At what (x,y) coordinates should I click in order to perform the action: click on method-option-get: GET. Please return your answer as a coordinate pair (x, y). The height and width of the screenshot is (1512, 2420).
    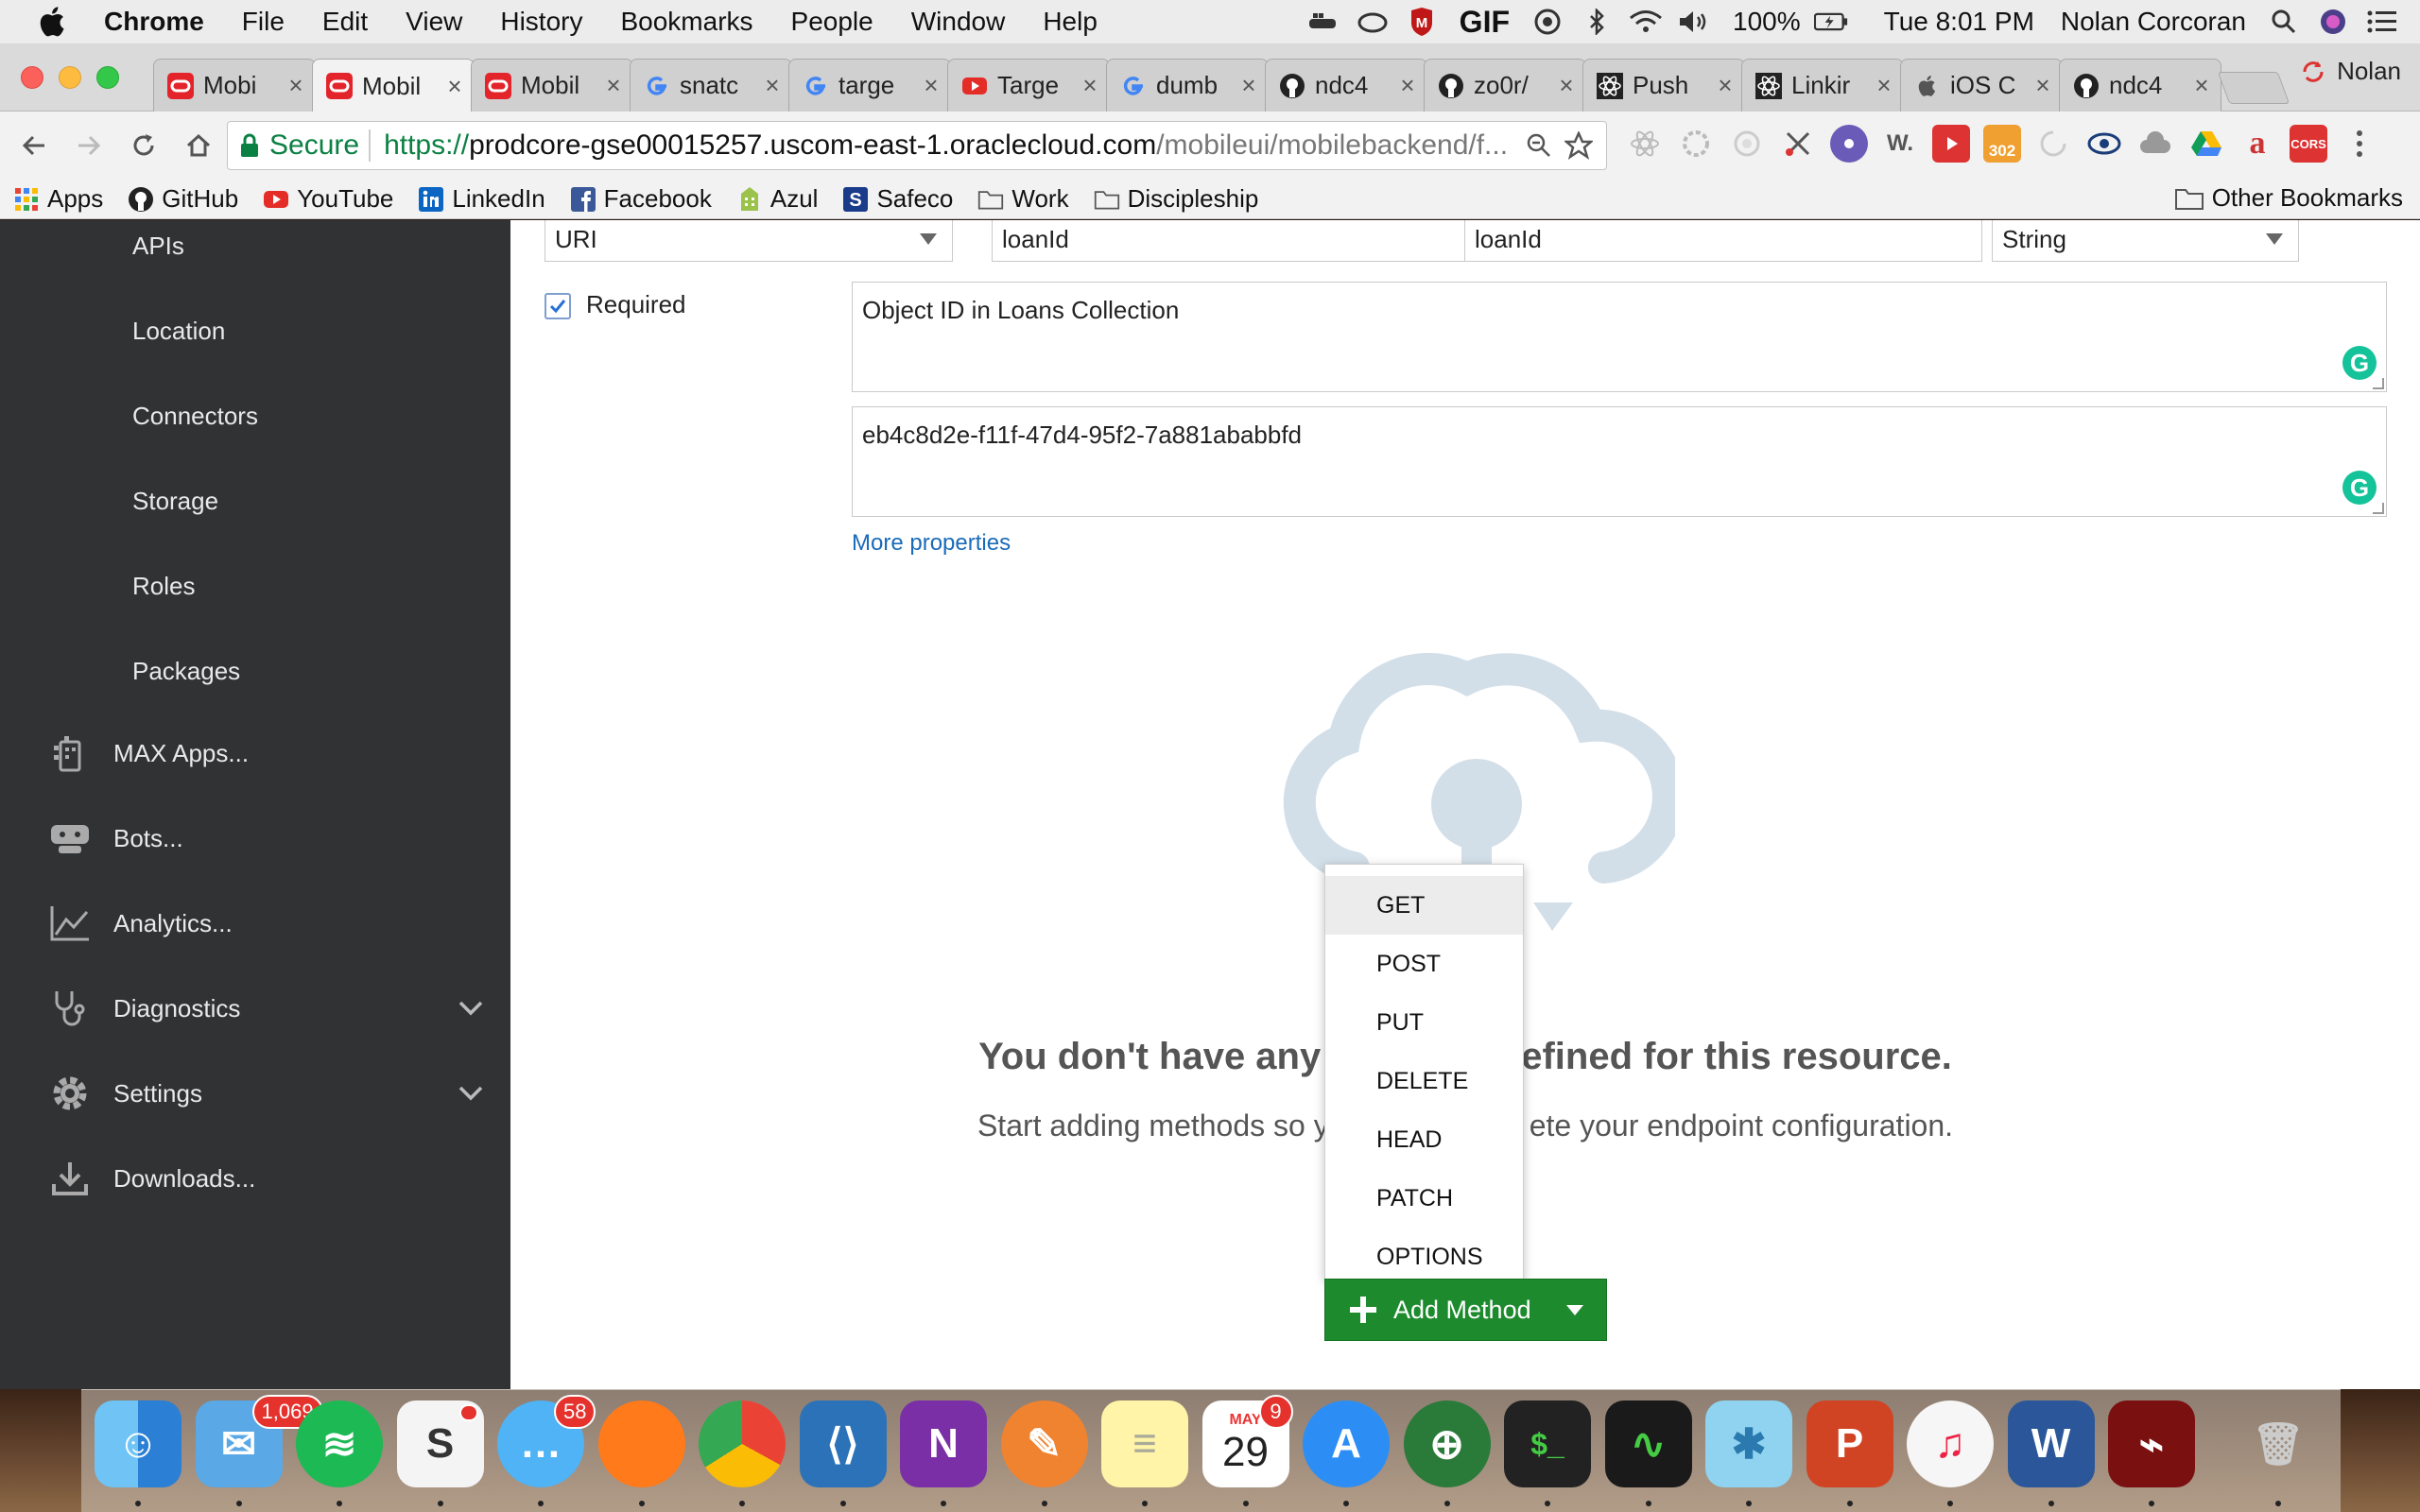
    Looking at the image, I should click on (1424, 905).